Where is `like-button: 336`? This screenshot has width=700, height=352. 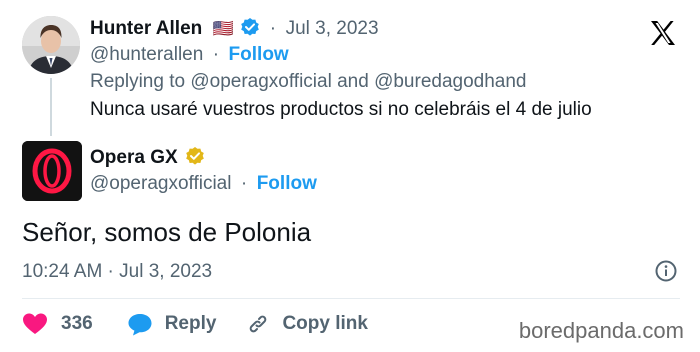
like-button: 336 is located at coordinates (57, 324).